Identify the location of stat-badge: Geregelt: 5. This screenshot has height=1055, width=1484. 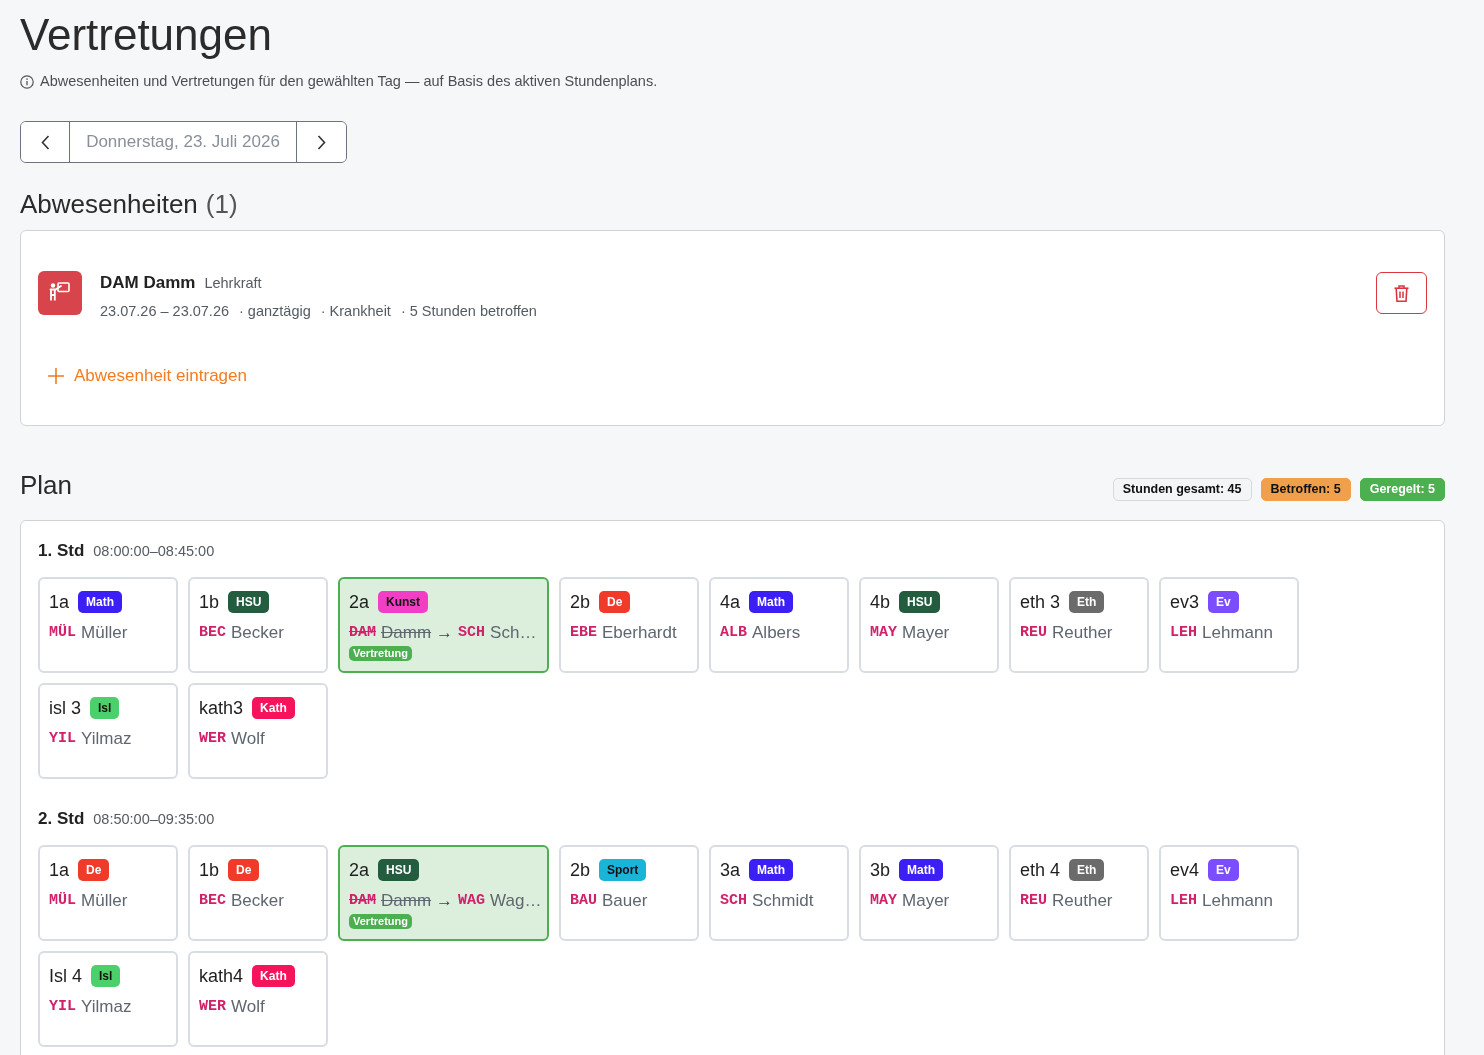
(1402, 489).